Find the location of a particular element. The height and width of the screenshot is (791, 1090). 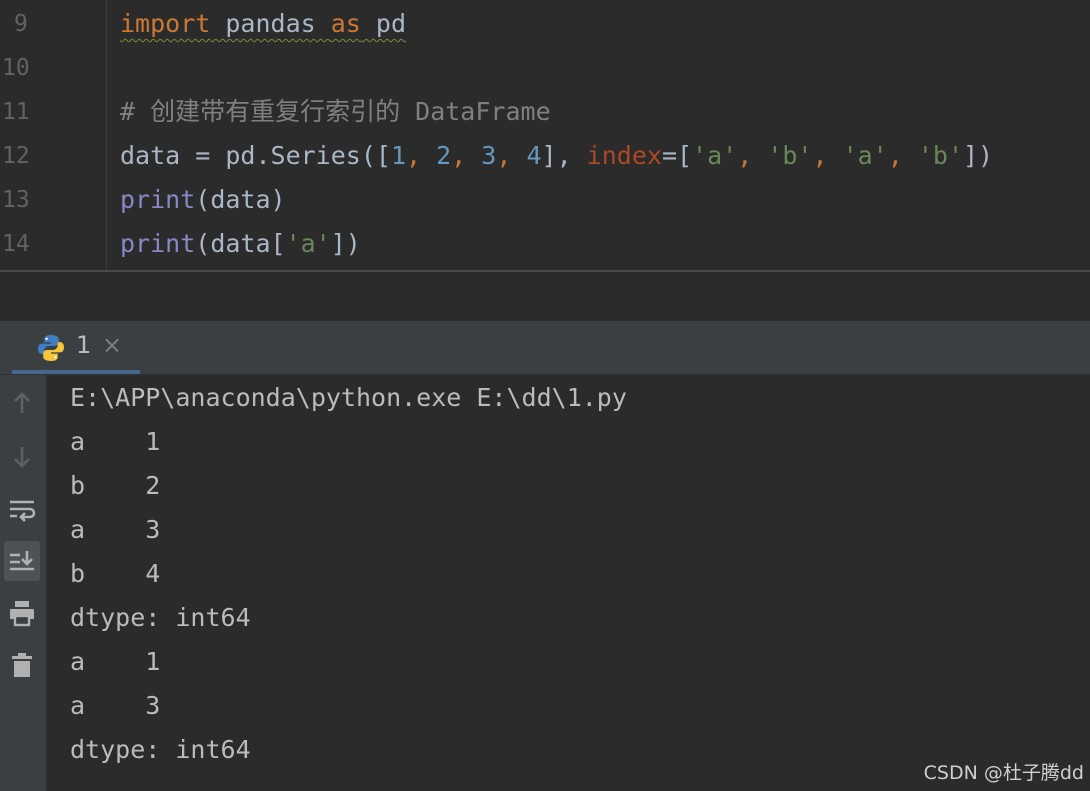

line-number: 9 is located at coordinates (21, 24).